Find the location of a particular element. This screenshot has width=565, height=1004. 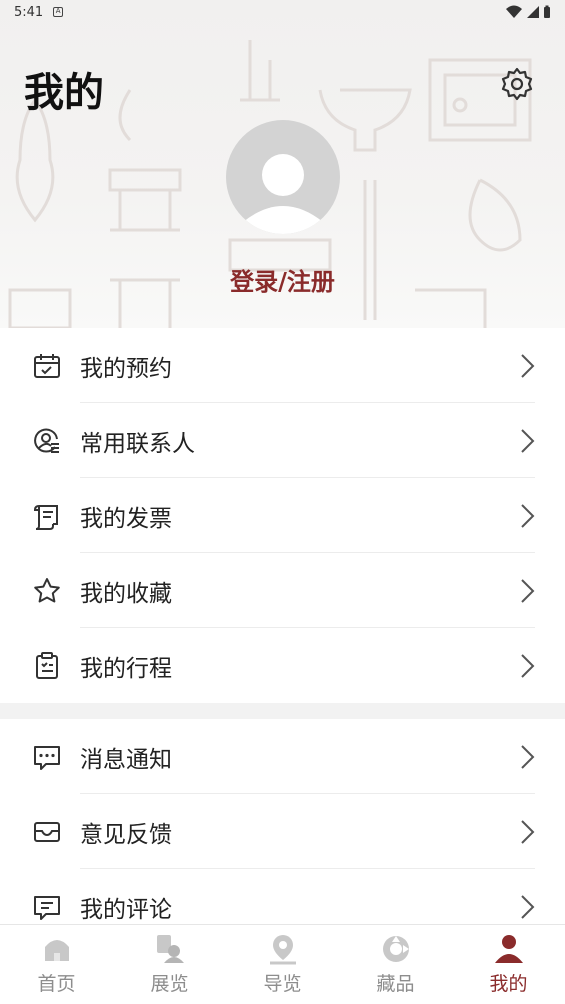

notification-icon: A is located at coordinates (58, 12).